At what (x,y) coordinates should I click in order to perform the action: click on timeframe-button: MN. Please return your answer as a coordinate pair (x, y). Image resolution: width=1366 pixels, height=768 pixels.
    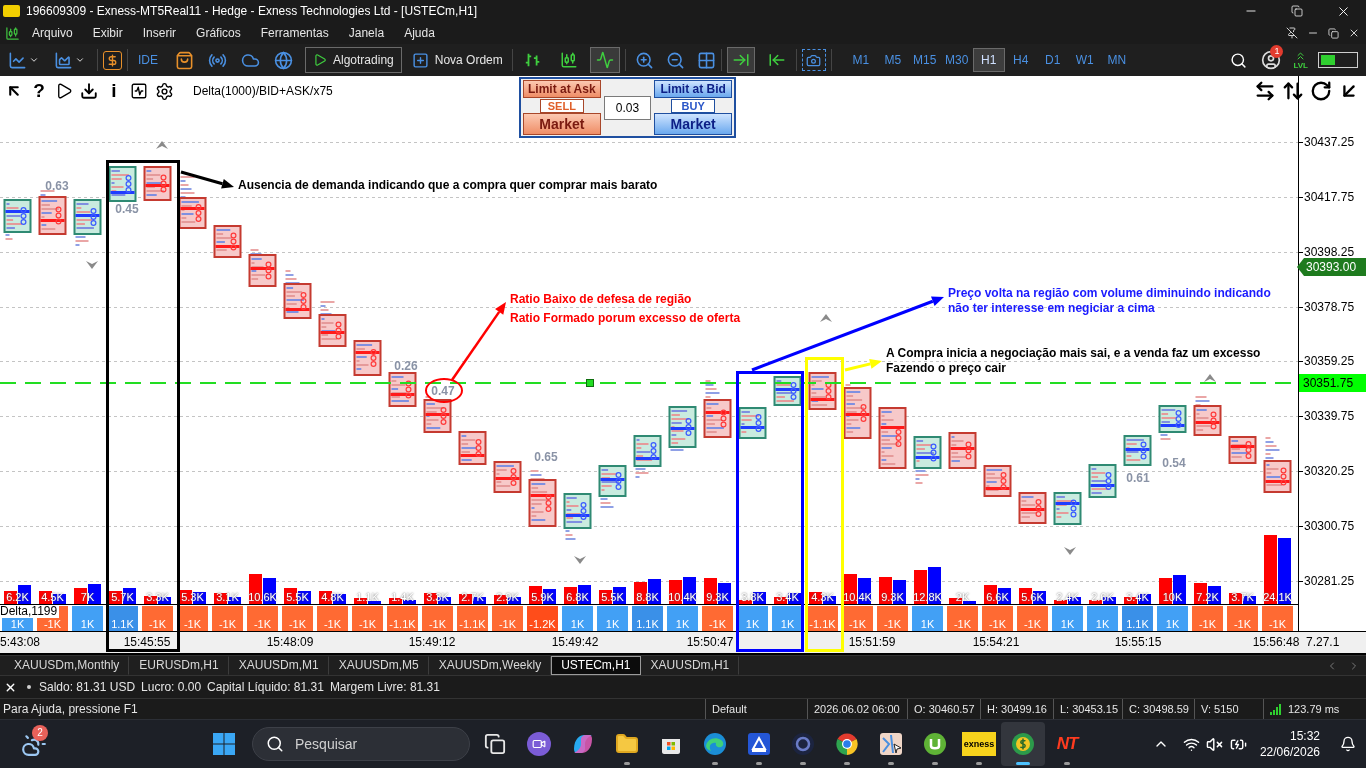
    Looking at the image, I should click on (1116, 60).